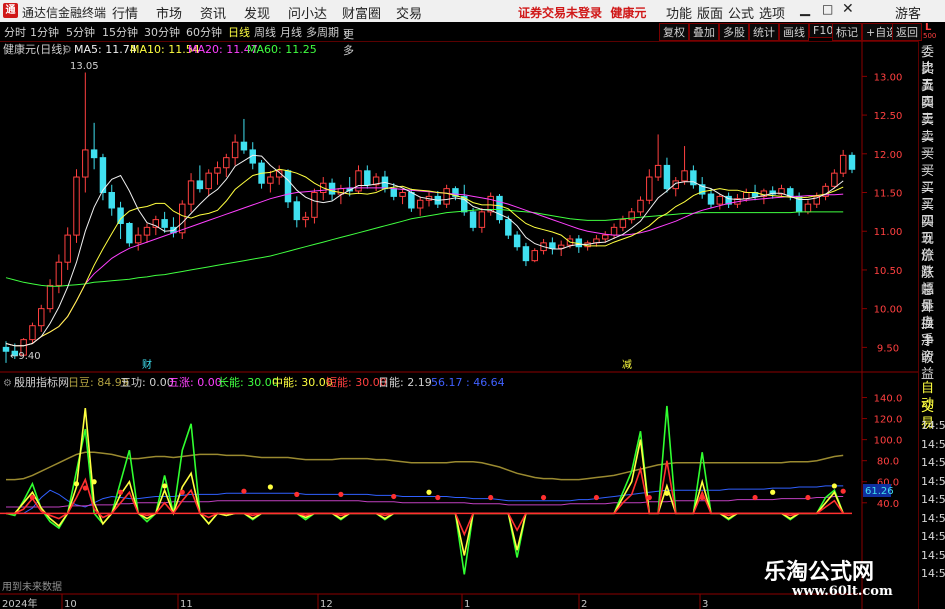 This screenshot has height=609, width=945. What do you see at coordinates (204, 32) in the screenshot?
I see `period-60min: 60分钟` at bounding box center [204, 32].